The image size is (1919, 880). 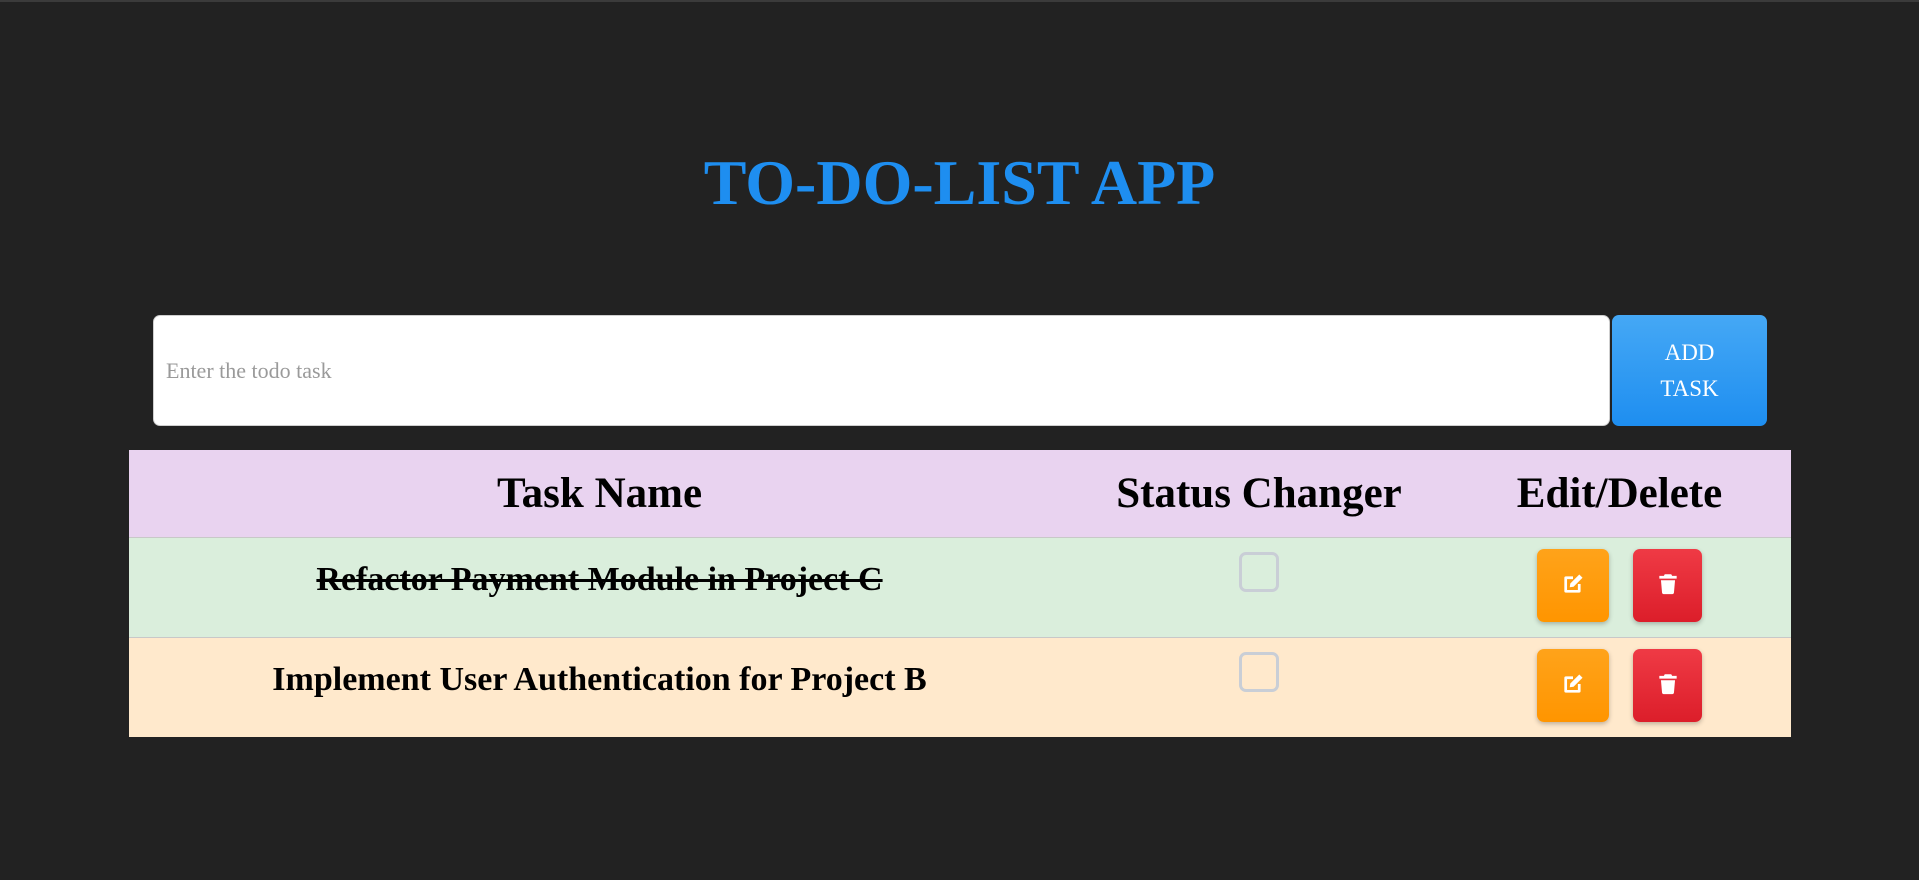 What do you see at coordinates (959, 182) in the screenshot?
I see `page-title: TO-DO-LIST APP` at bounding box center [959, 182].